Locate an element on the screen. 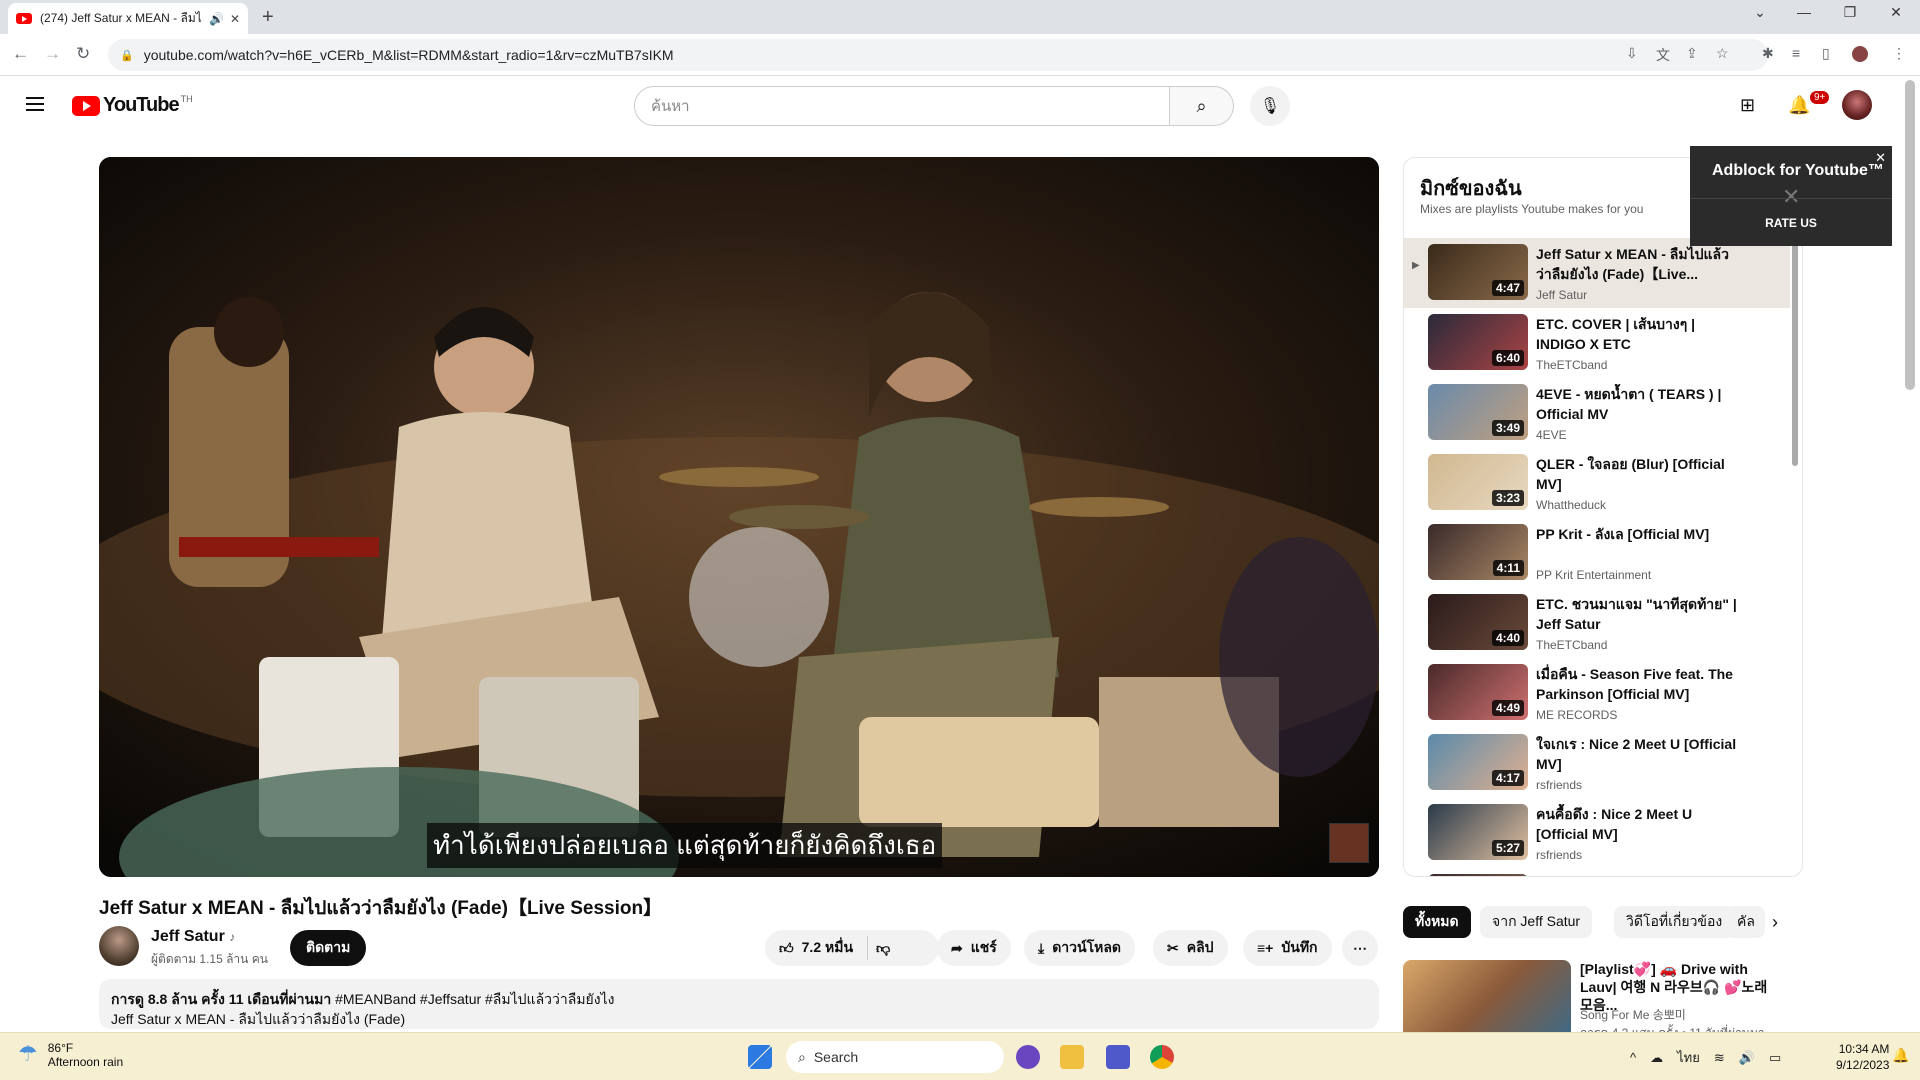 This screenshot has height=1080, width=1920. translate-icon: 文 is located at coordinates (1663, 55).